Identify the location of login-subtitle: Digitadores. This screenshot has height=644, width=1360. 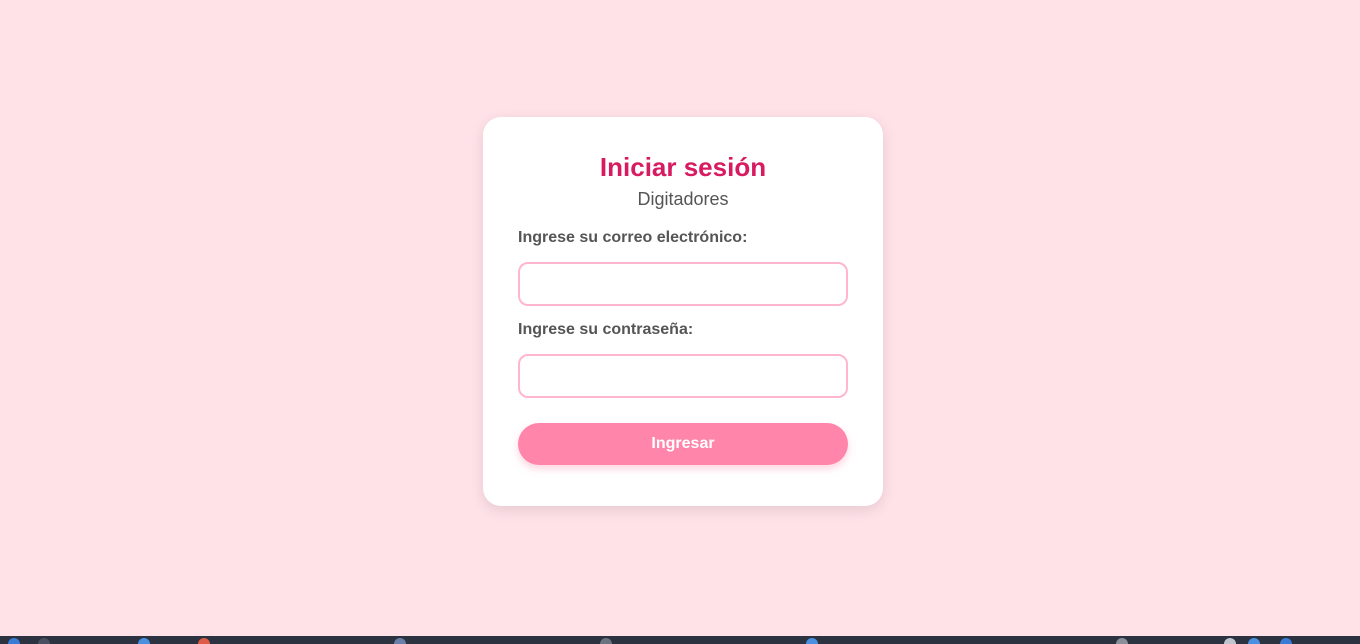
(683, 199).